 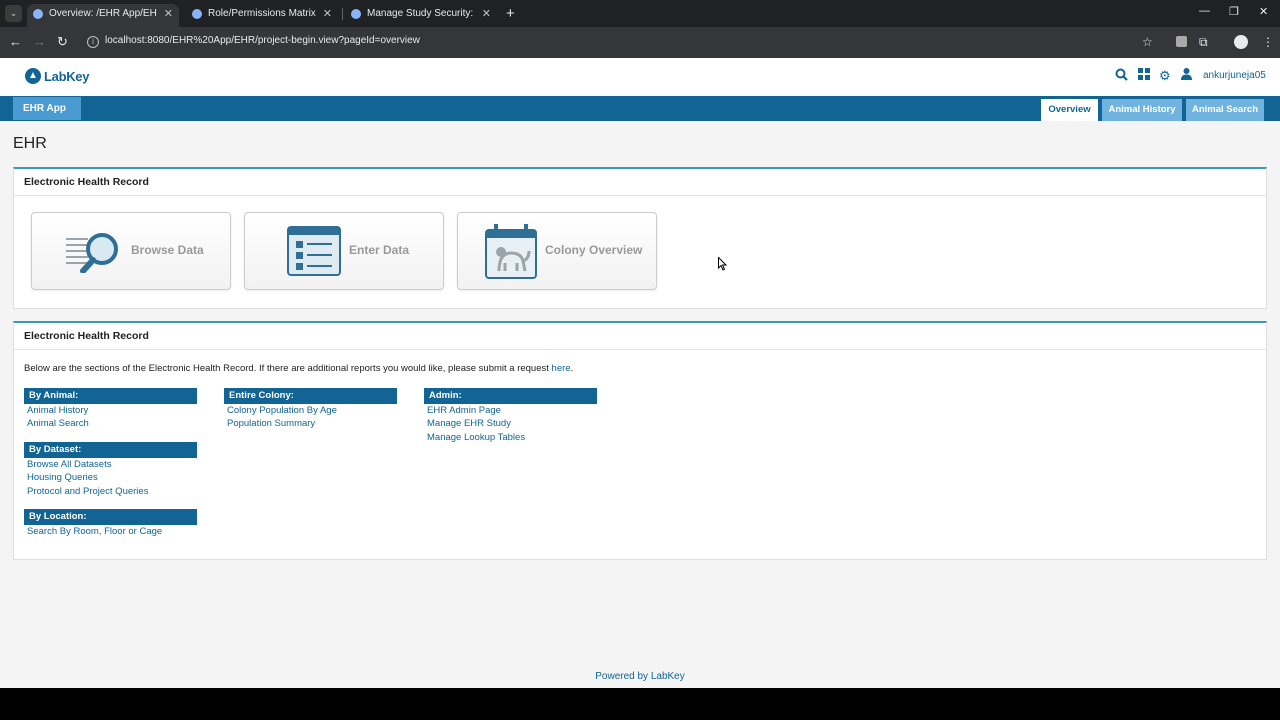 I want to click on tab-divider, so click(x=342, y=14).